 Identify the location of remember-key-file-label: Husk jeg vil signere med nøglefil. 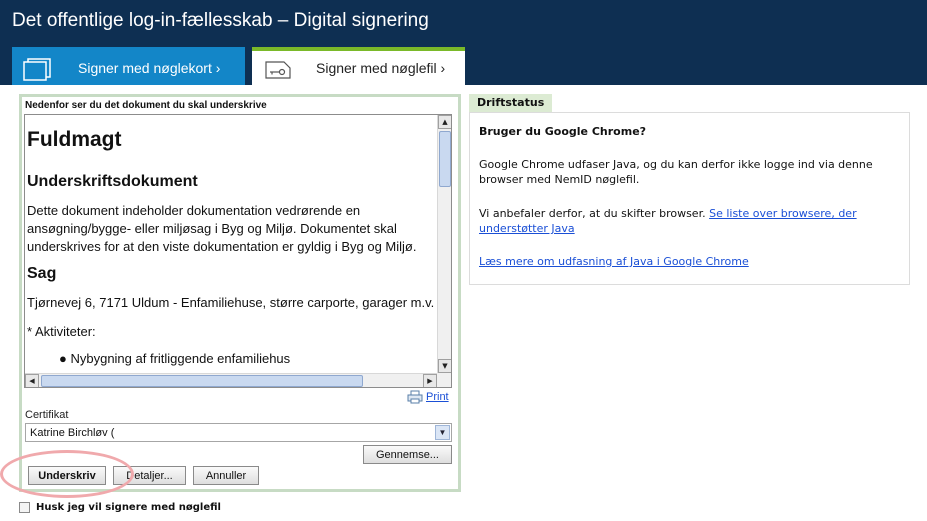
(128, 507).